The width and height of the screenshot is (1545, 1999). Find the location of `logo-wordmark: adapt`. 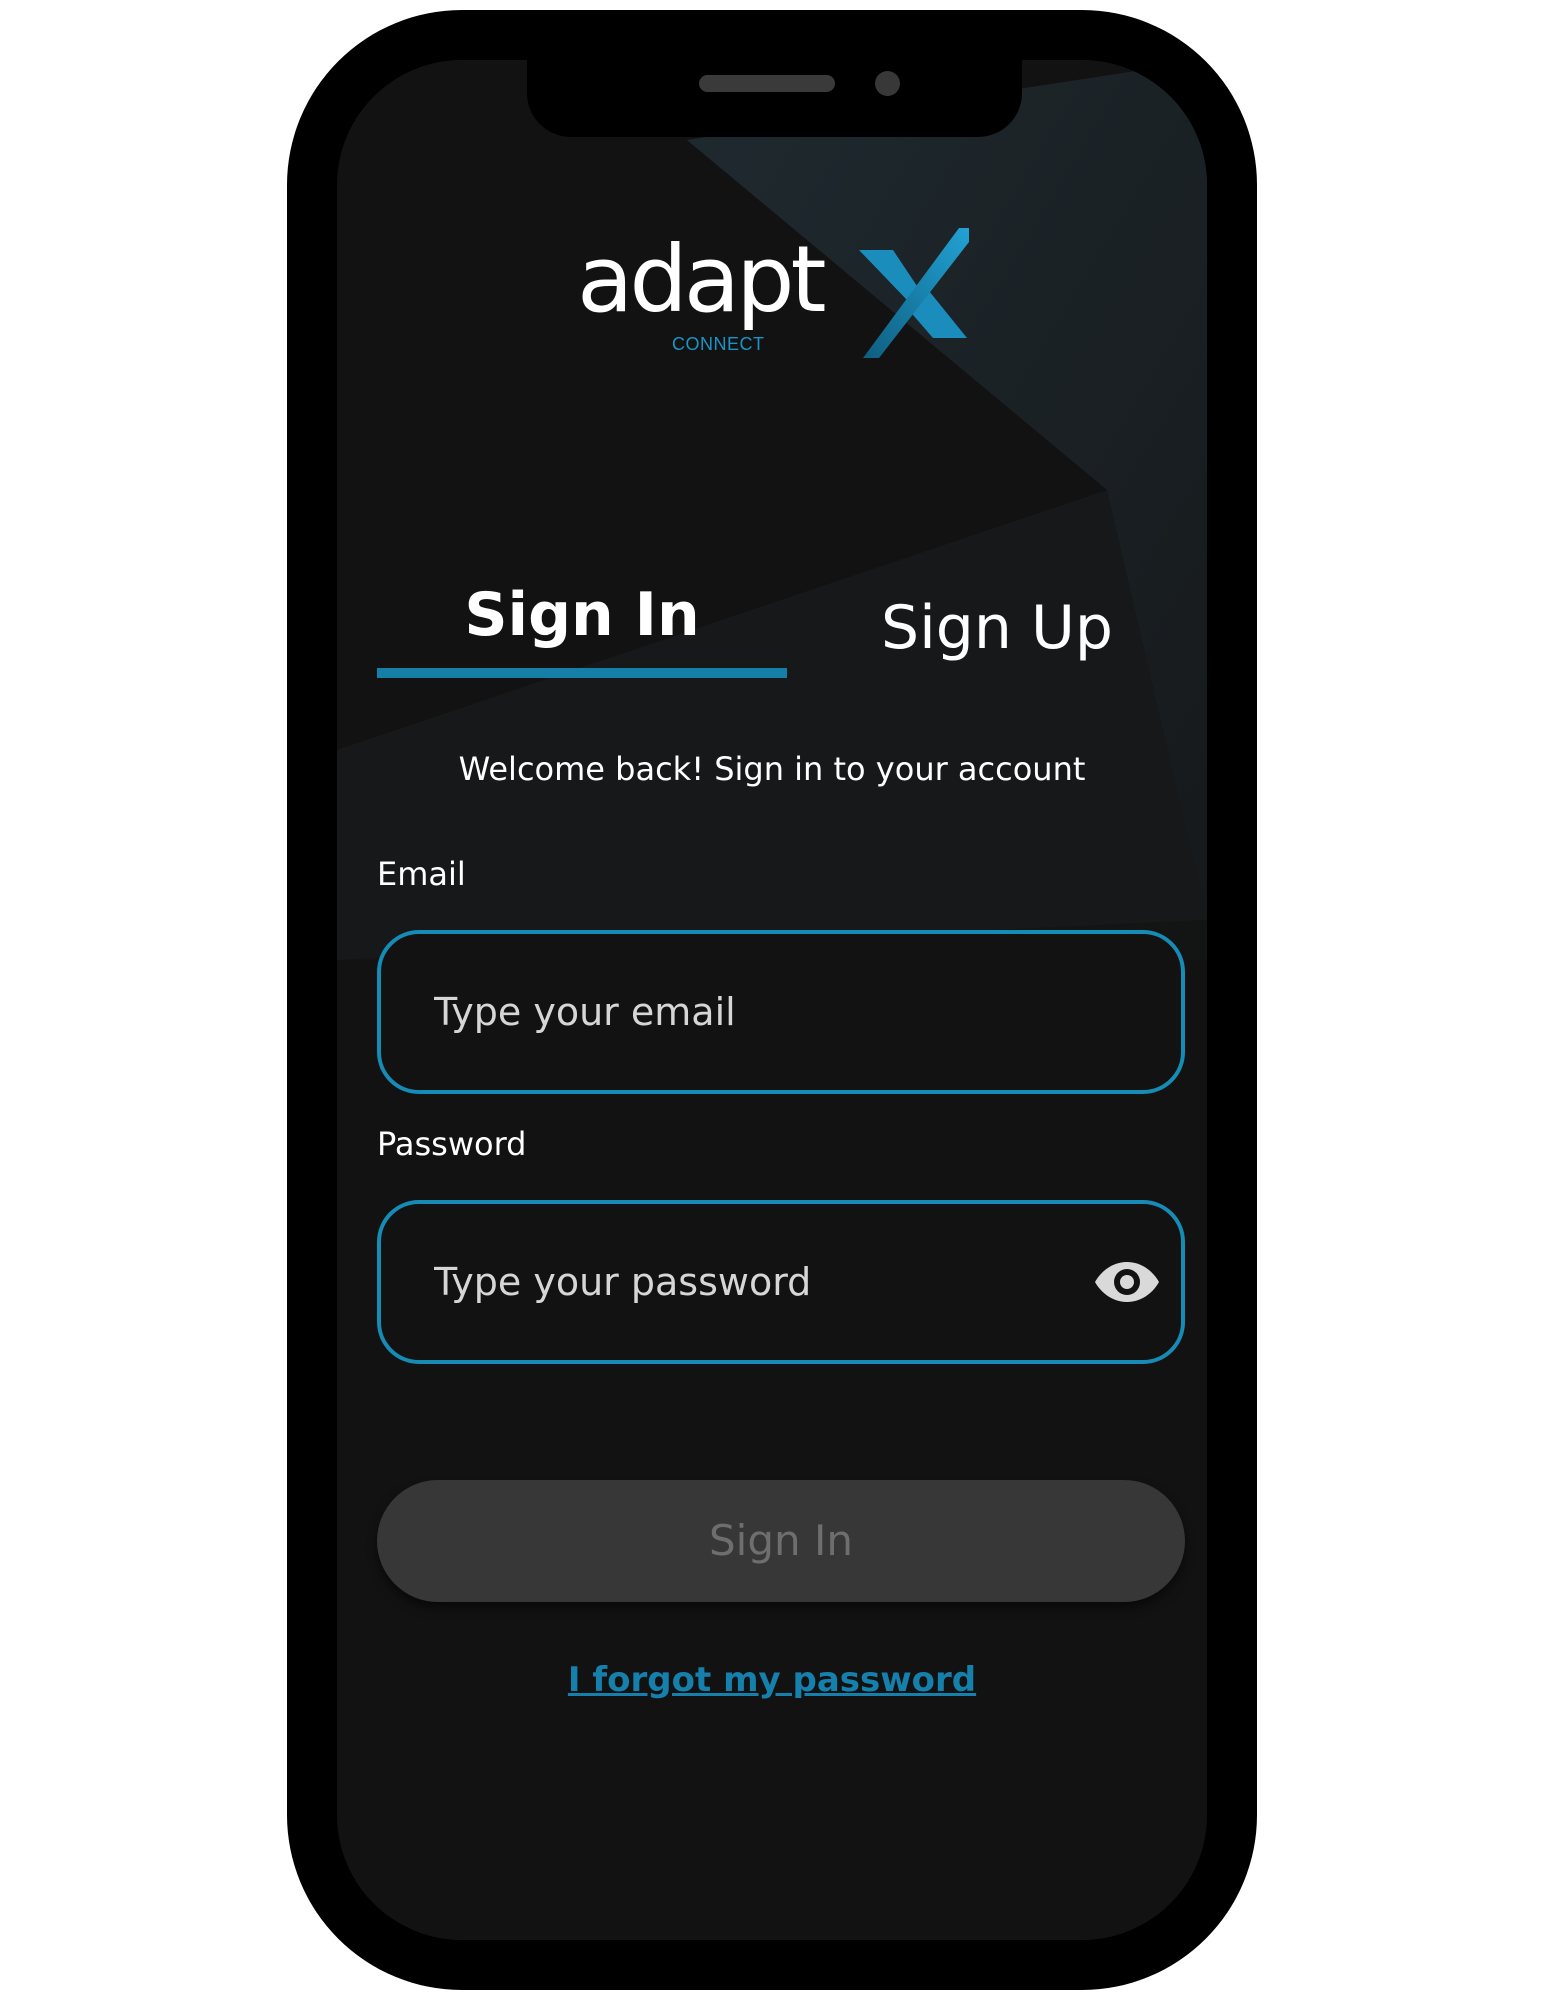

logo-wordmark: adapt is located at coordinates (702, 279).